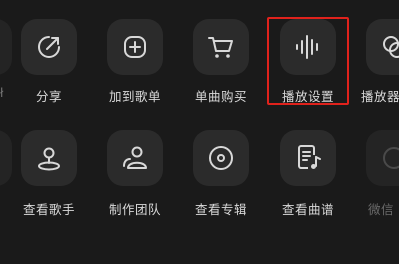 The width and height of the screenshot is (399, 264). I want to click on add-to-playlist-label: 加到歌单, so click(134, 96).